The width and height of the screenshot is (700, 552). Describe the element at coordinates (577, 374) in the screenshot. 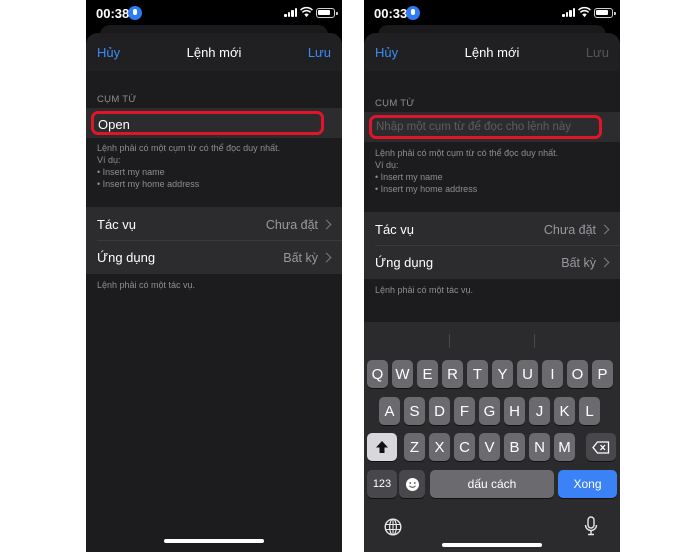

I see `key-o: O` at that location.